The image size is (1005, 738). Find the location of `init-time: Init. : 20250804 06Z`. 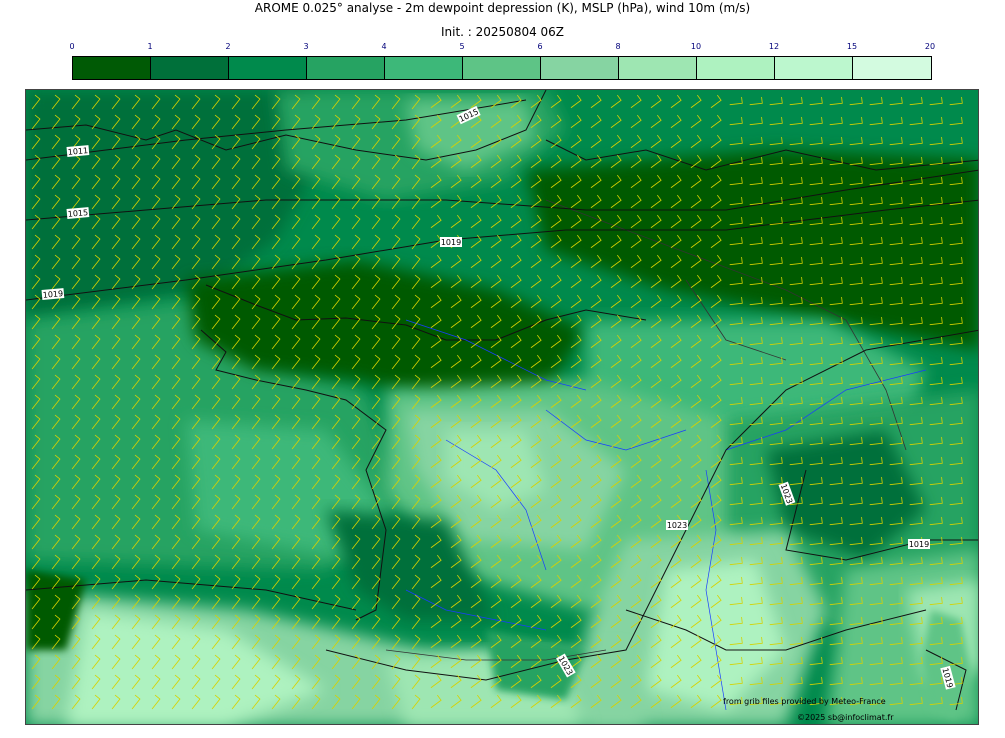

init-time: Init. : 20250804 06Z is located at coordinates (502, 32).